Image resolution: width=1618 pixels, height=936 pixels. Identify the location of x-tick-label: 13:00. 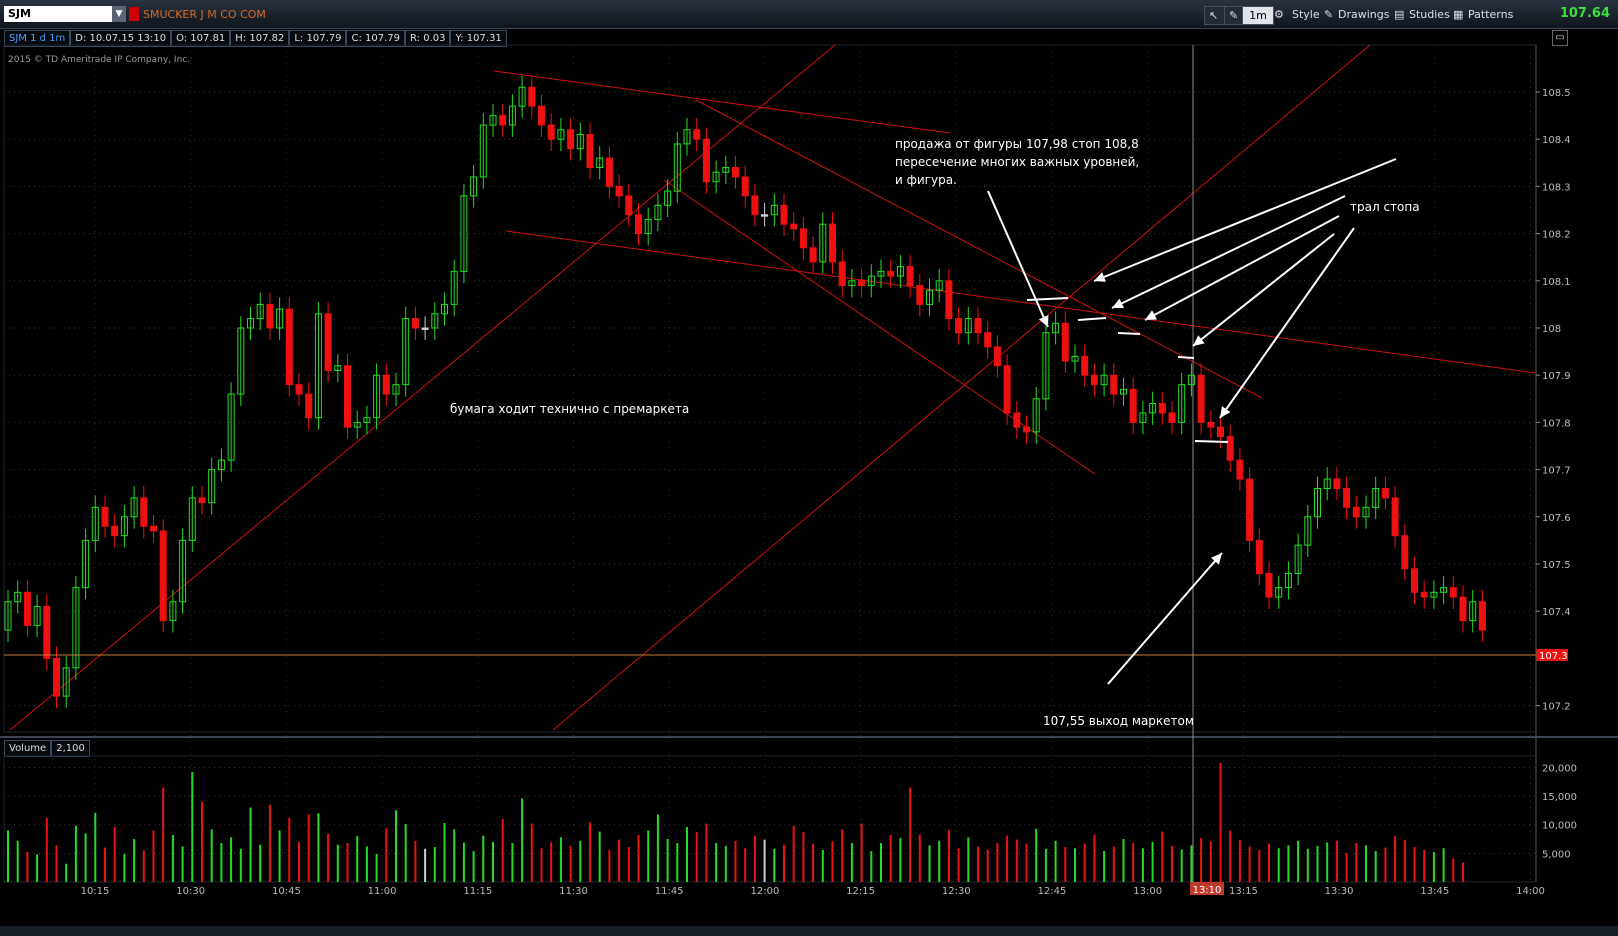
(1147, 891).